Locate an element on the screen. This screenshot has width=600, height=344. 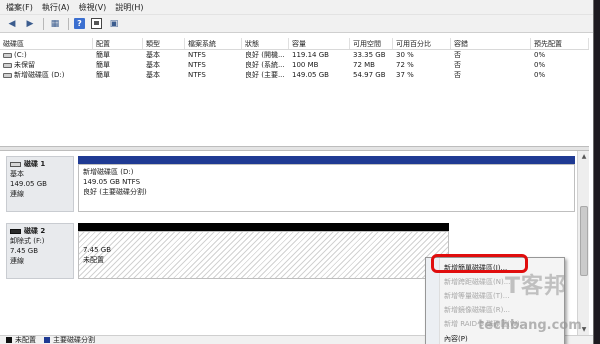
scroll-thumb is located at coordinates (584, 241).